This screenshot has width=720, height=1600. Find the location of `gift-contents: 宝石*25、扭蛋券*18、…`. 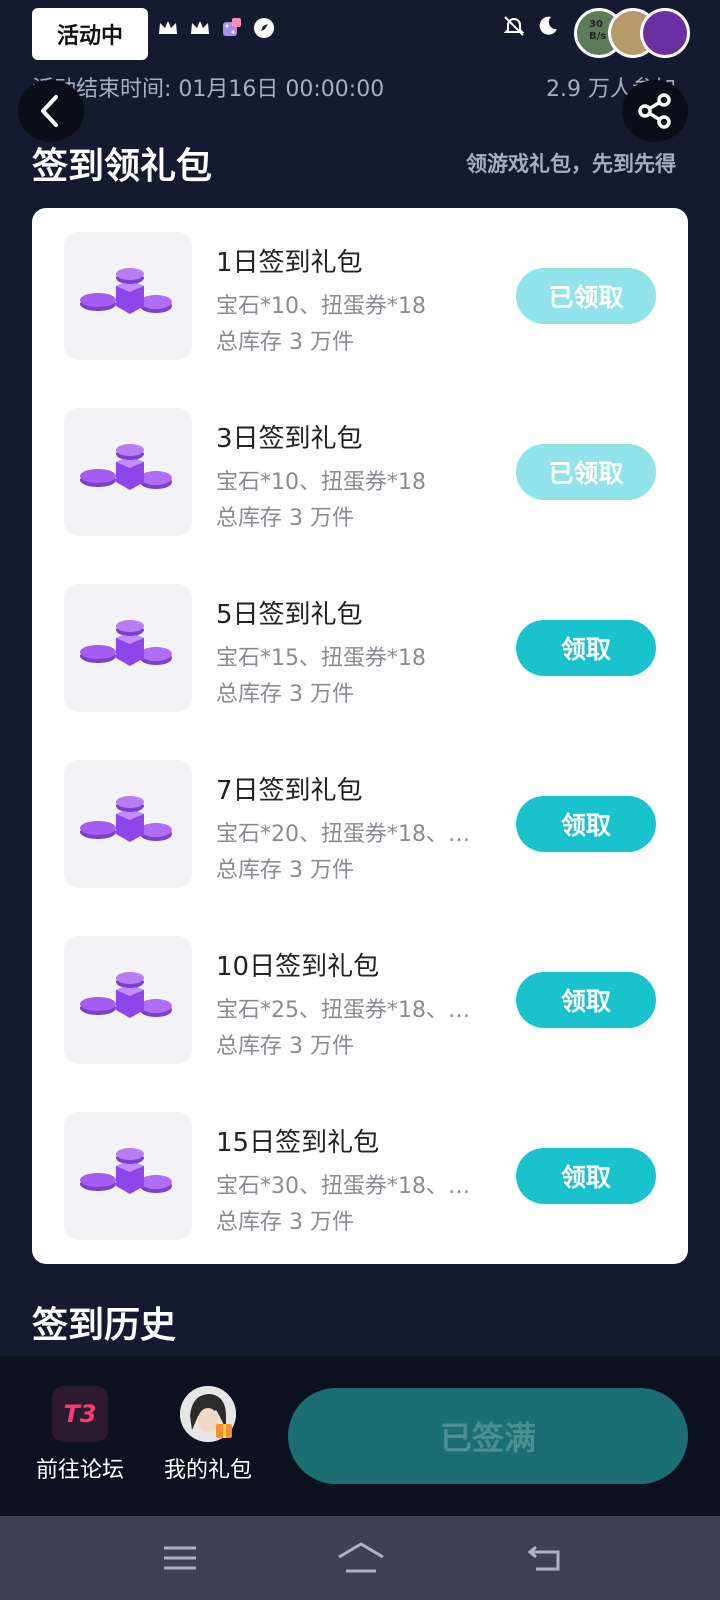

gift-contents: 宝石*25、扭蛋券*18、… is located at coordinates (343, 1010).